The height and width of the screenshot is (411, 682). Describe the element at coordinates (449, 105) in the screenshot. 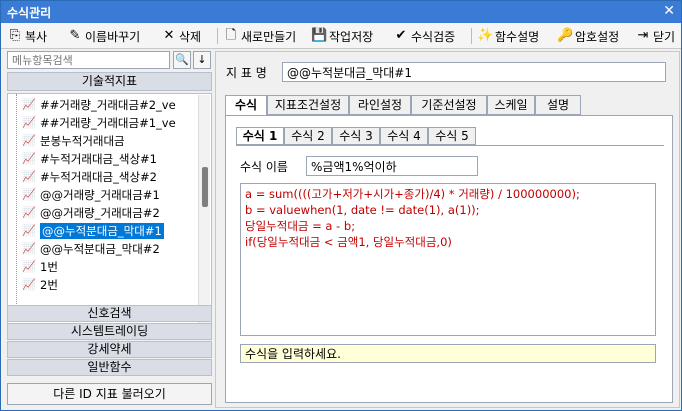

I see `tab-baseline-settings: 기준선설정` at that location.